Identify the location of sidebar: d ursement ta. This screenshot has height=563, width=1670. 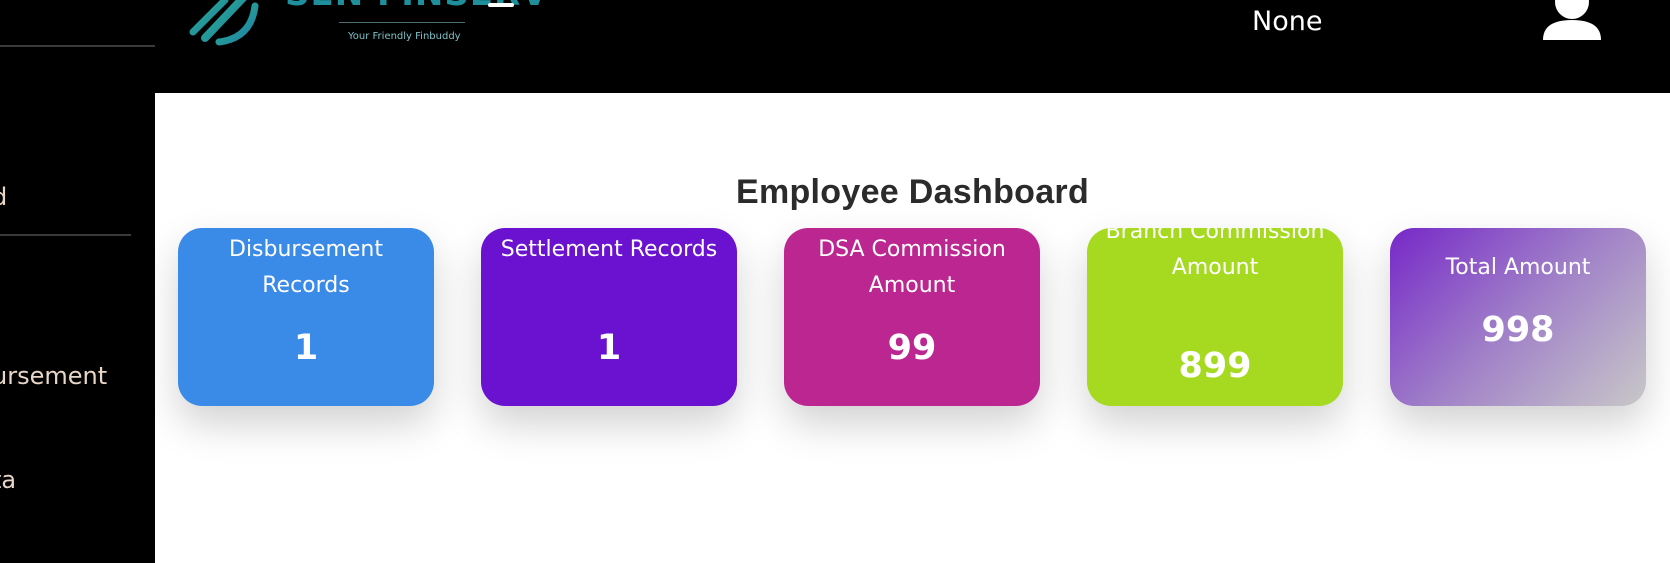
(77, 281).